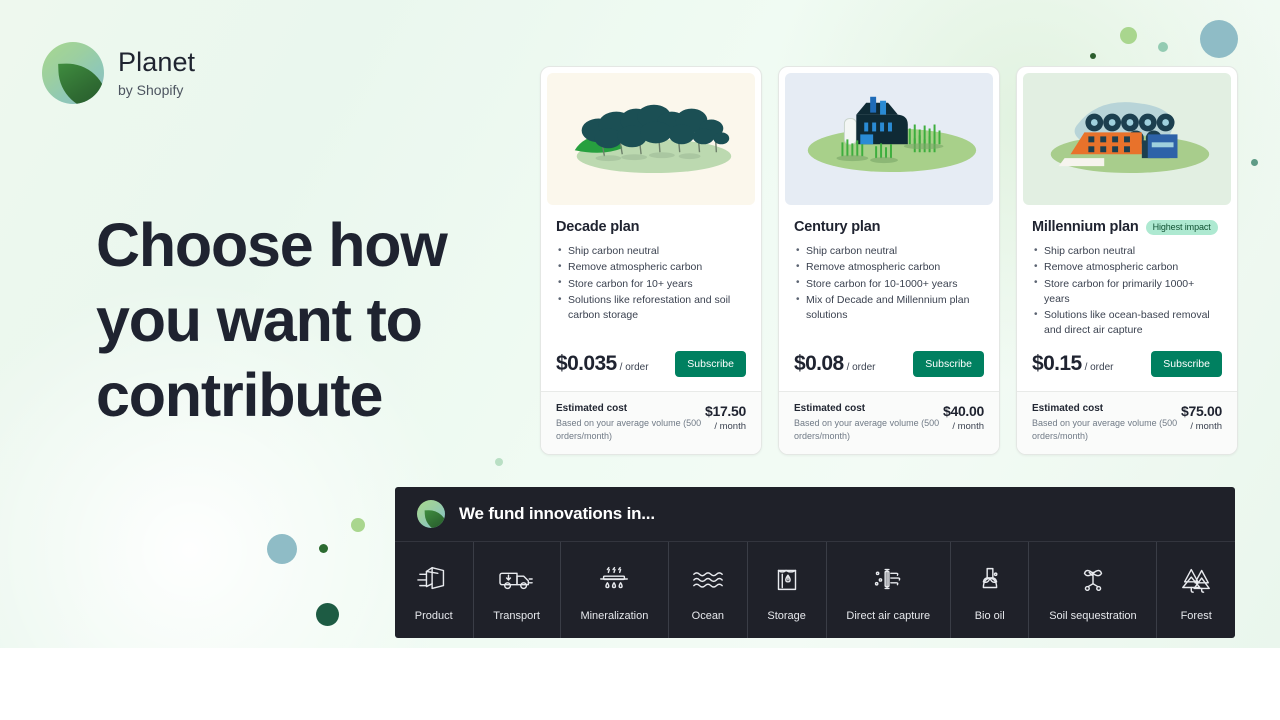  I want to click on price-row: $0.08 / order Subscribe, so click(889, 365).